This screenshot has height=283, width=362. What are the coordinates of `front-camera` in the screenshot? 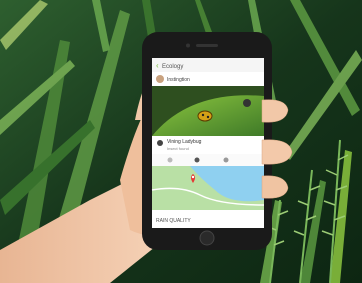 It's located at (188, 45).